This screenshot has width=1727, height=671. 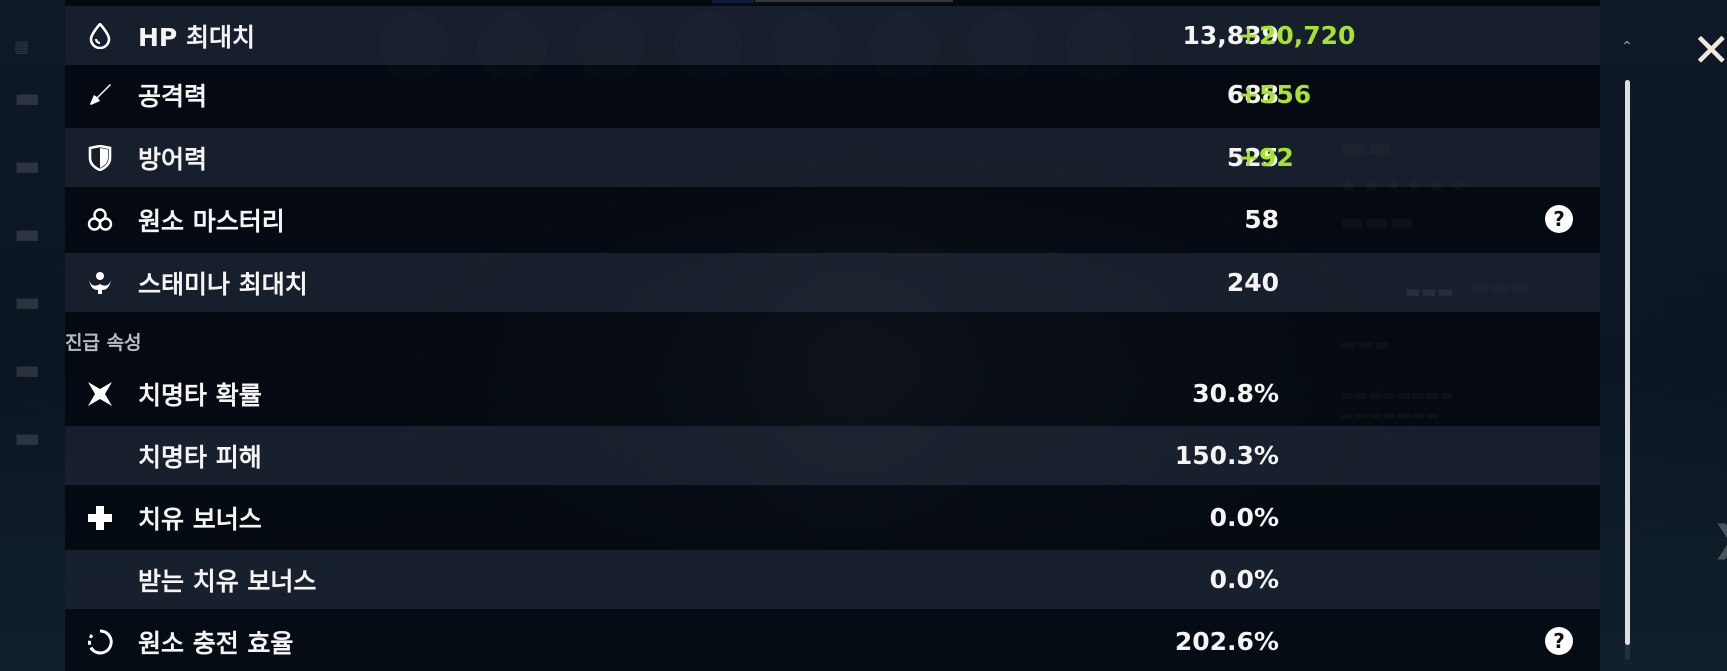 What do you see at coordinates (216, 643) in the screenshot?
I see `stat-label: 원소 충전 효율` at bounding box center [216, 643].